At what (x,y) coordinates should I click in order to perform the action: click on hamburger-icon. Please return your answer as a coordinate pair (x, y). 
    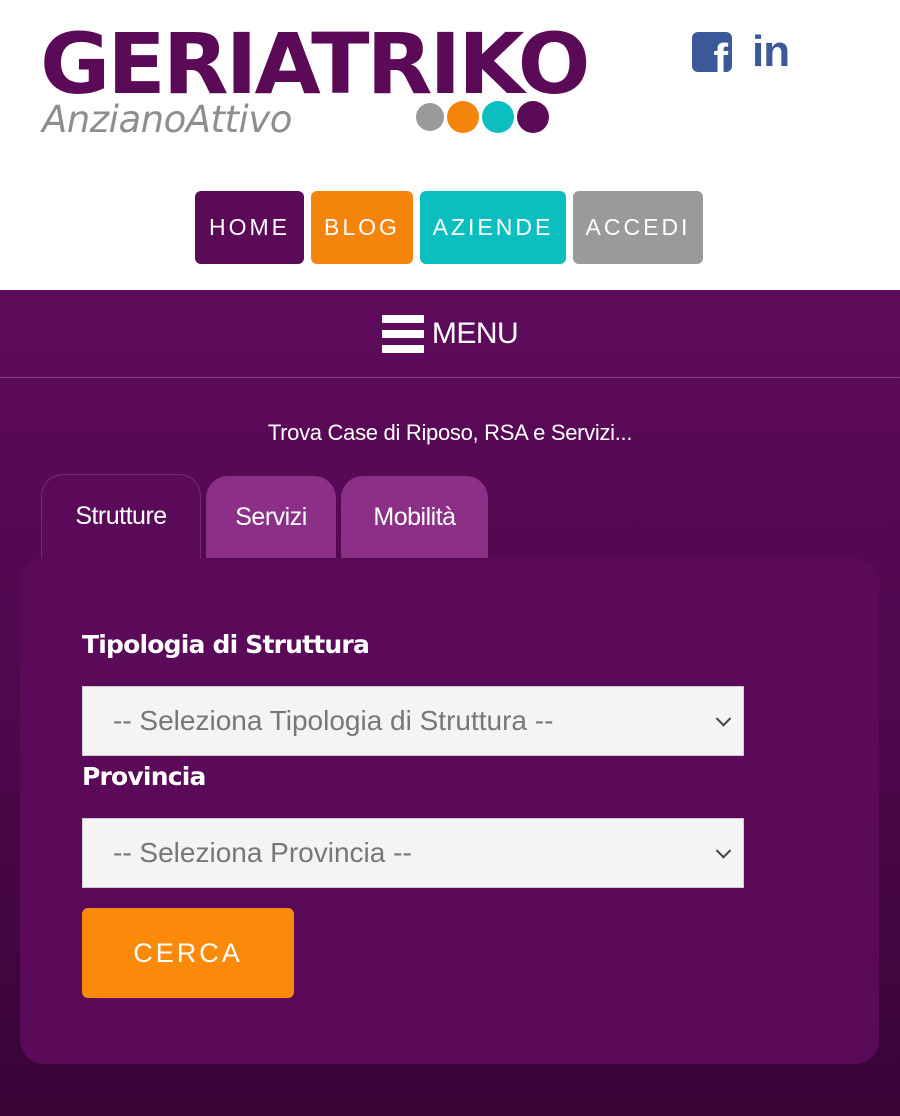
    Looking at the image, I should click on (402, 334).